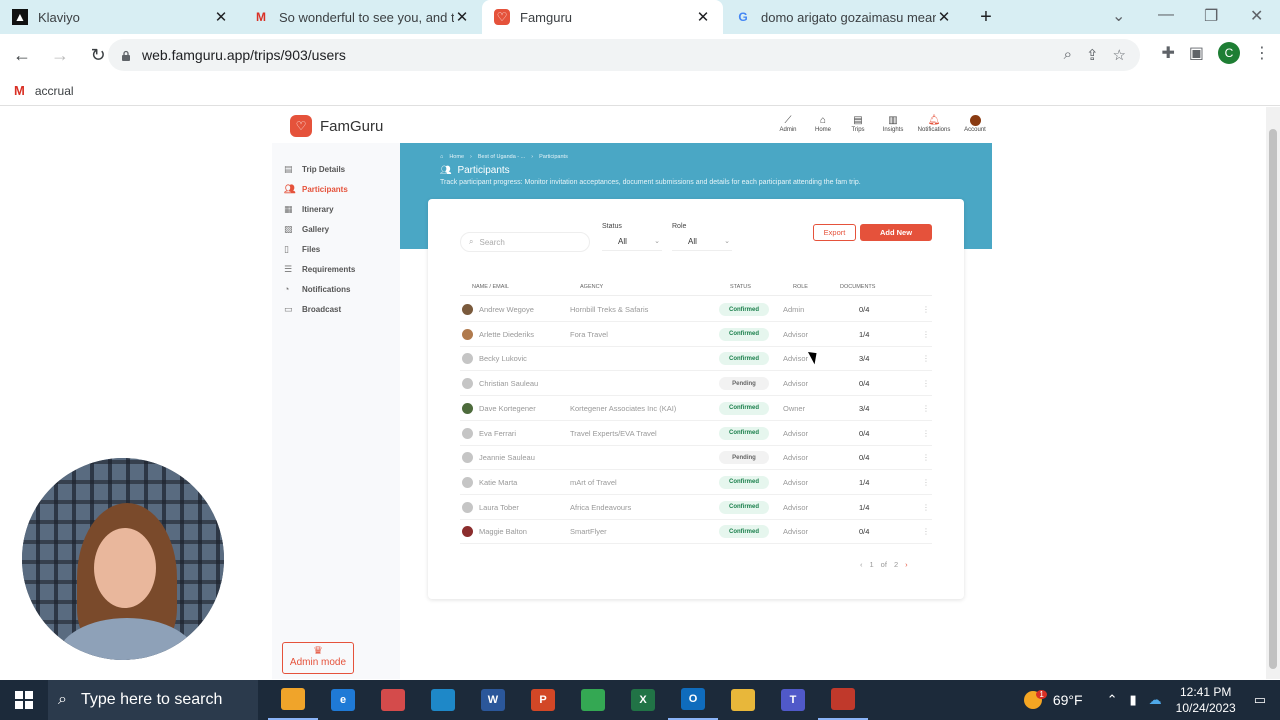 This screenshot has height=720, width=1280. I want to click on nav-insights: ▥ Insights, so click(893, 124).